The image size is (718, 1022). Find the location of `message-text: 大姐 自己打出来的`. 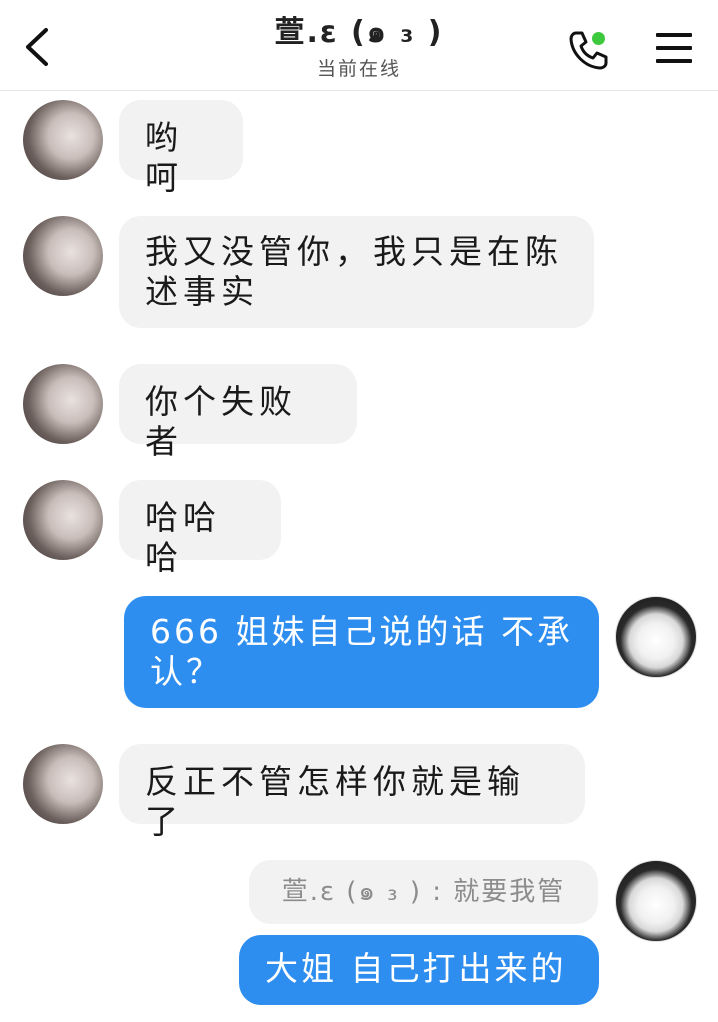

message-text: 大姐 自己打出来的 is located at coordinates (416, 968).